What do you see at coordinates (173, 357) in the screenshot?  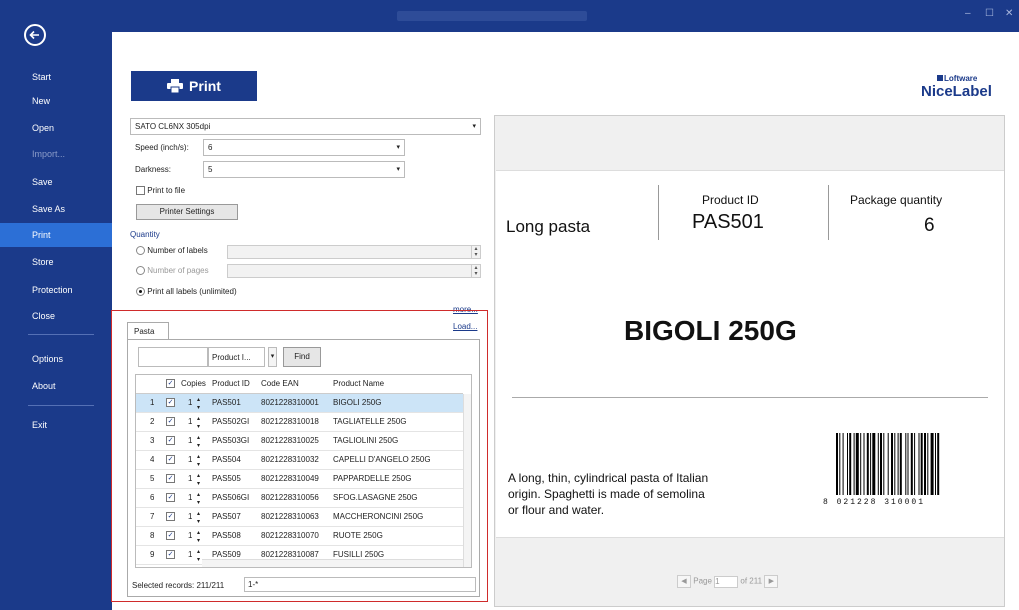 I see `search-input` at bounding box center [173, 357].